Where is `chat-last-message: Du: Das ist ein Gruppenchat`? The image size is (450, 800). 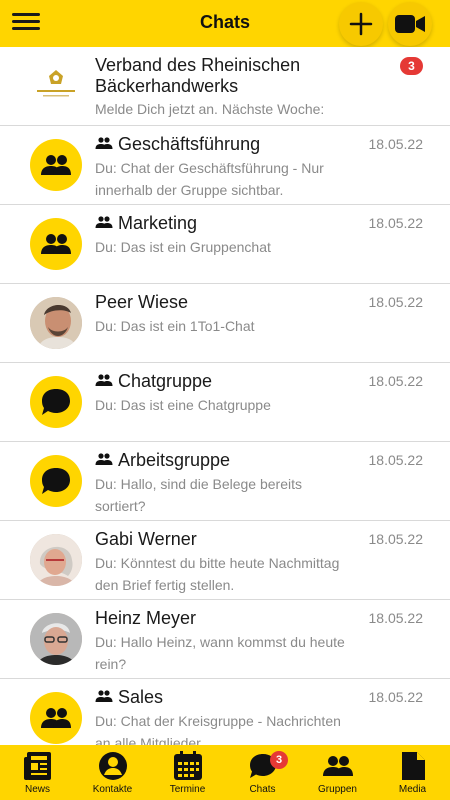 chat-last-message: Du: Das ist ein Gruppenchat is located at coordinates (183, 247).